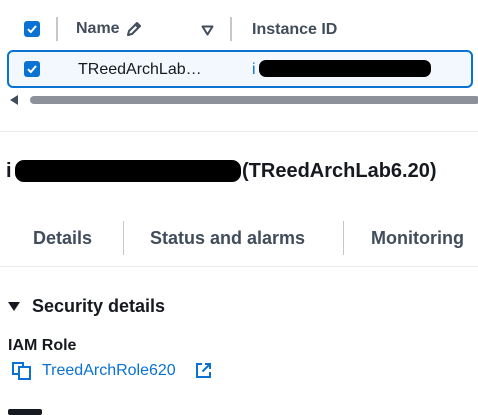 The width and height of the screenshot is (478, 415). I want to click on instance-title: i, so click(9, 171).